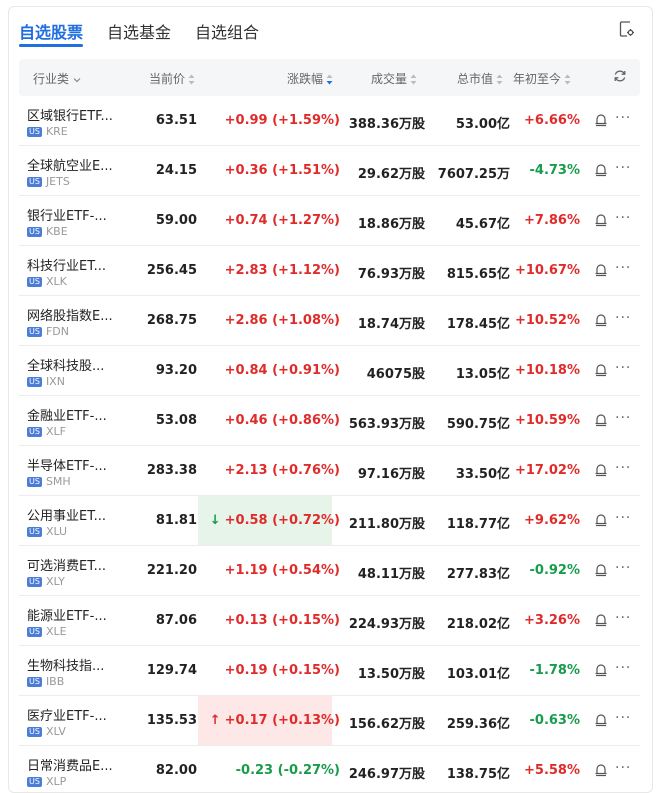  What do you see at coordinates (171, 570) in the screenshot?
I see `price-cell: 221.20` at bounding box center [171, 570].